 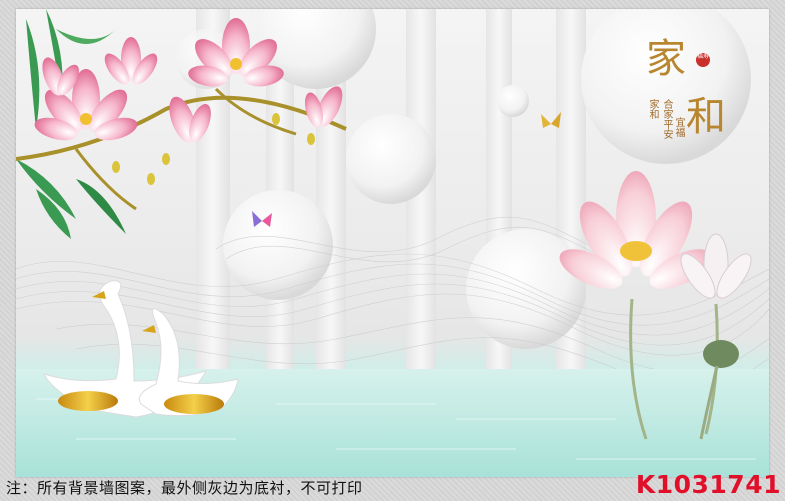 I want to click on calligraphy-blessing: 家 和 家和 合家平安 宜福 福寿, so click(x=691, y=104).